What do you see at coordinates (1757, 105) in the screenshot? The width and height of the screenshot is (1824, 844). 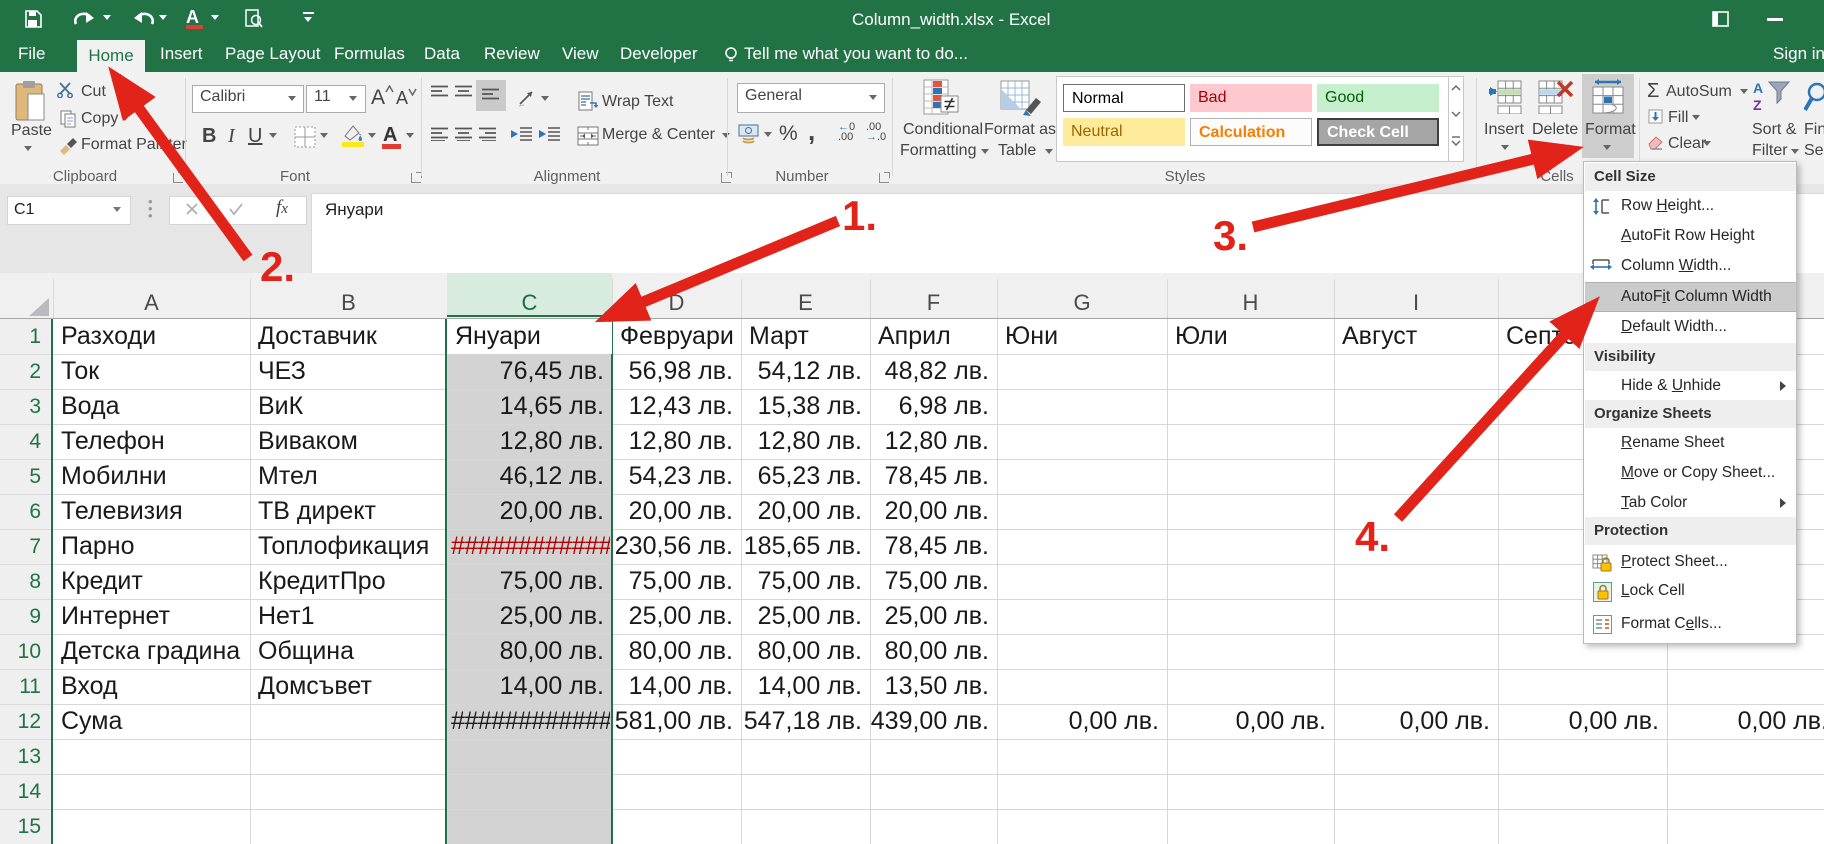 I see `svg-text: Z` at bounding box center [1757, 105].